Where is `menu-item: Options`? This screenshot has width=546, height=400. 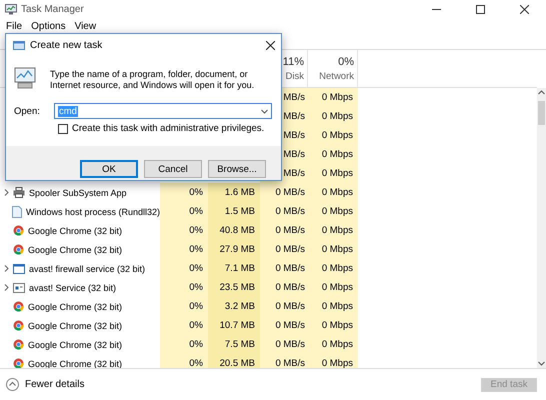 menu-item: Options is located at coordinates (48, 26).